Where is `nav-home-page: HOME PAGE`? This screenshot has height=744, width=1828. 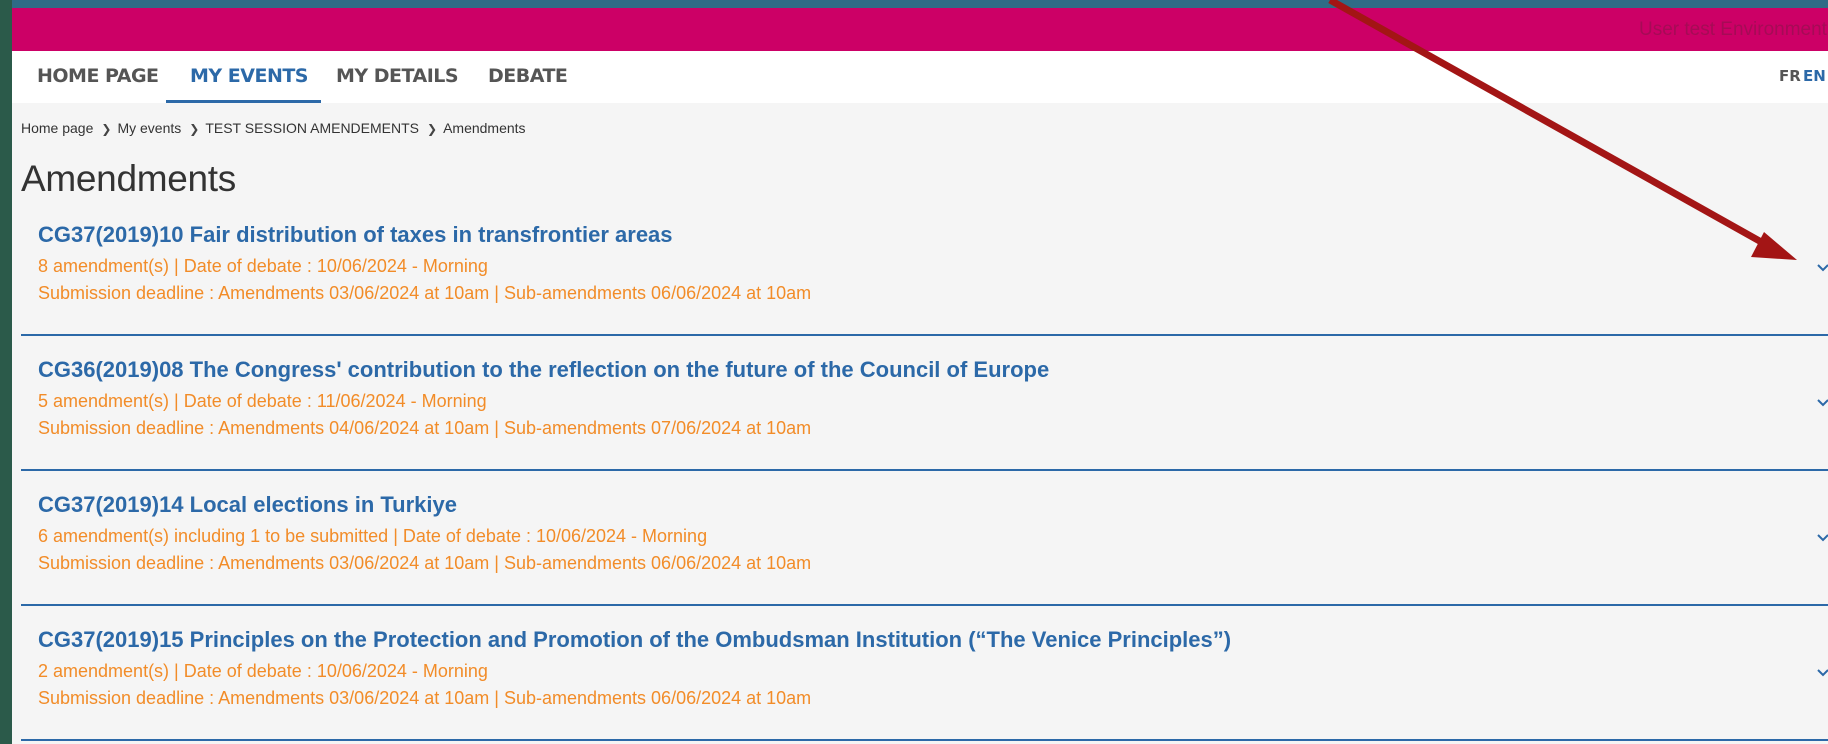
nav-home-page: HOME PAGE is located at coordinates (98, 77).